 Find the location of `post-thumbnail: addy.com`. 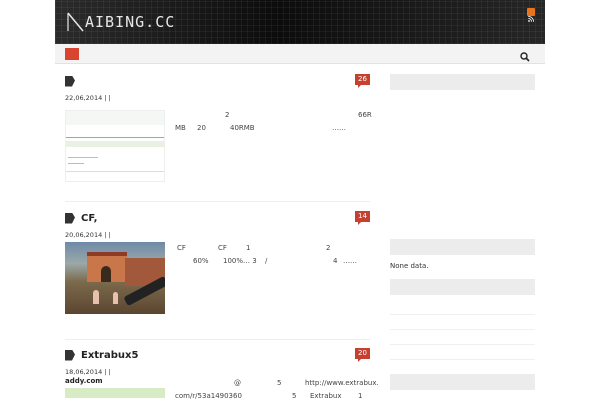

post-thumbnail: addy.com is located at coordinates (115, 388).